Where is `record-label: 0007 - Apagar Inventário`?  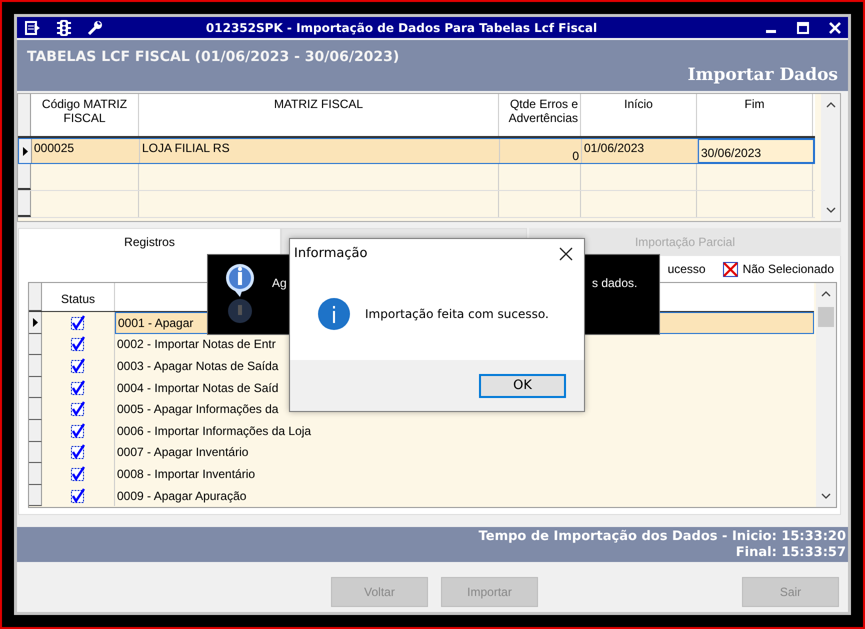 record-label: 0007 - Apagar Inventário is located at coordinates (182, 452).